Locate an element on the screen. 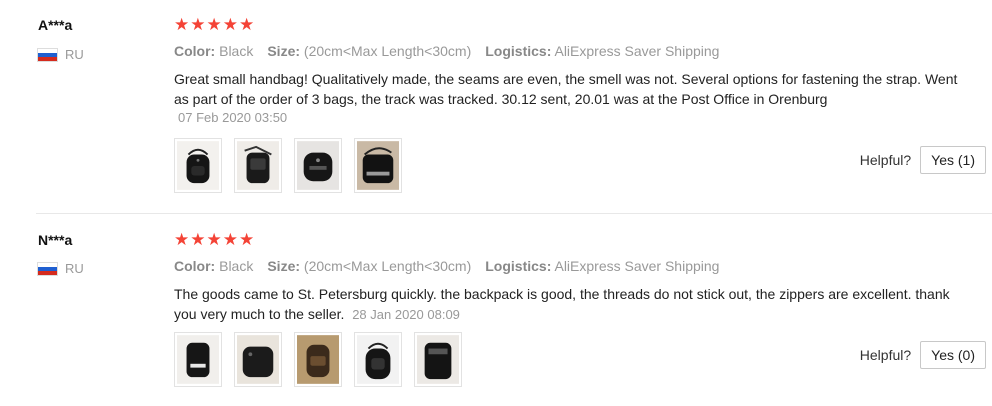 Image resolution: width=992 pixels, height=406 pixels. helpful-vote: Helpful? Yes (1) is located at coordinates (923, 160).